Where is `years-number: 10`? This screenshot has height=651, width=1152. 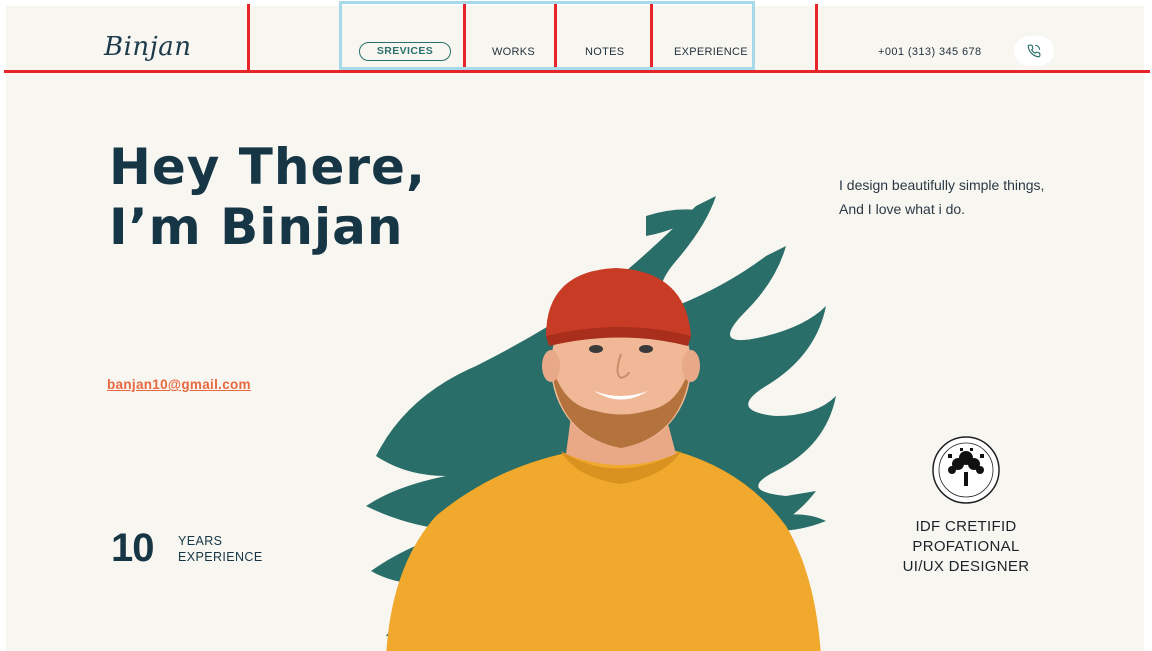
years-number: 10 is located at coordinates (132, 548).